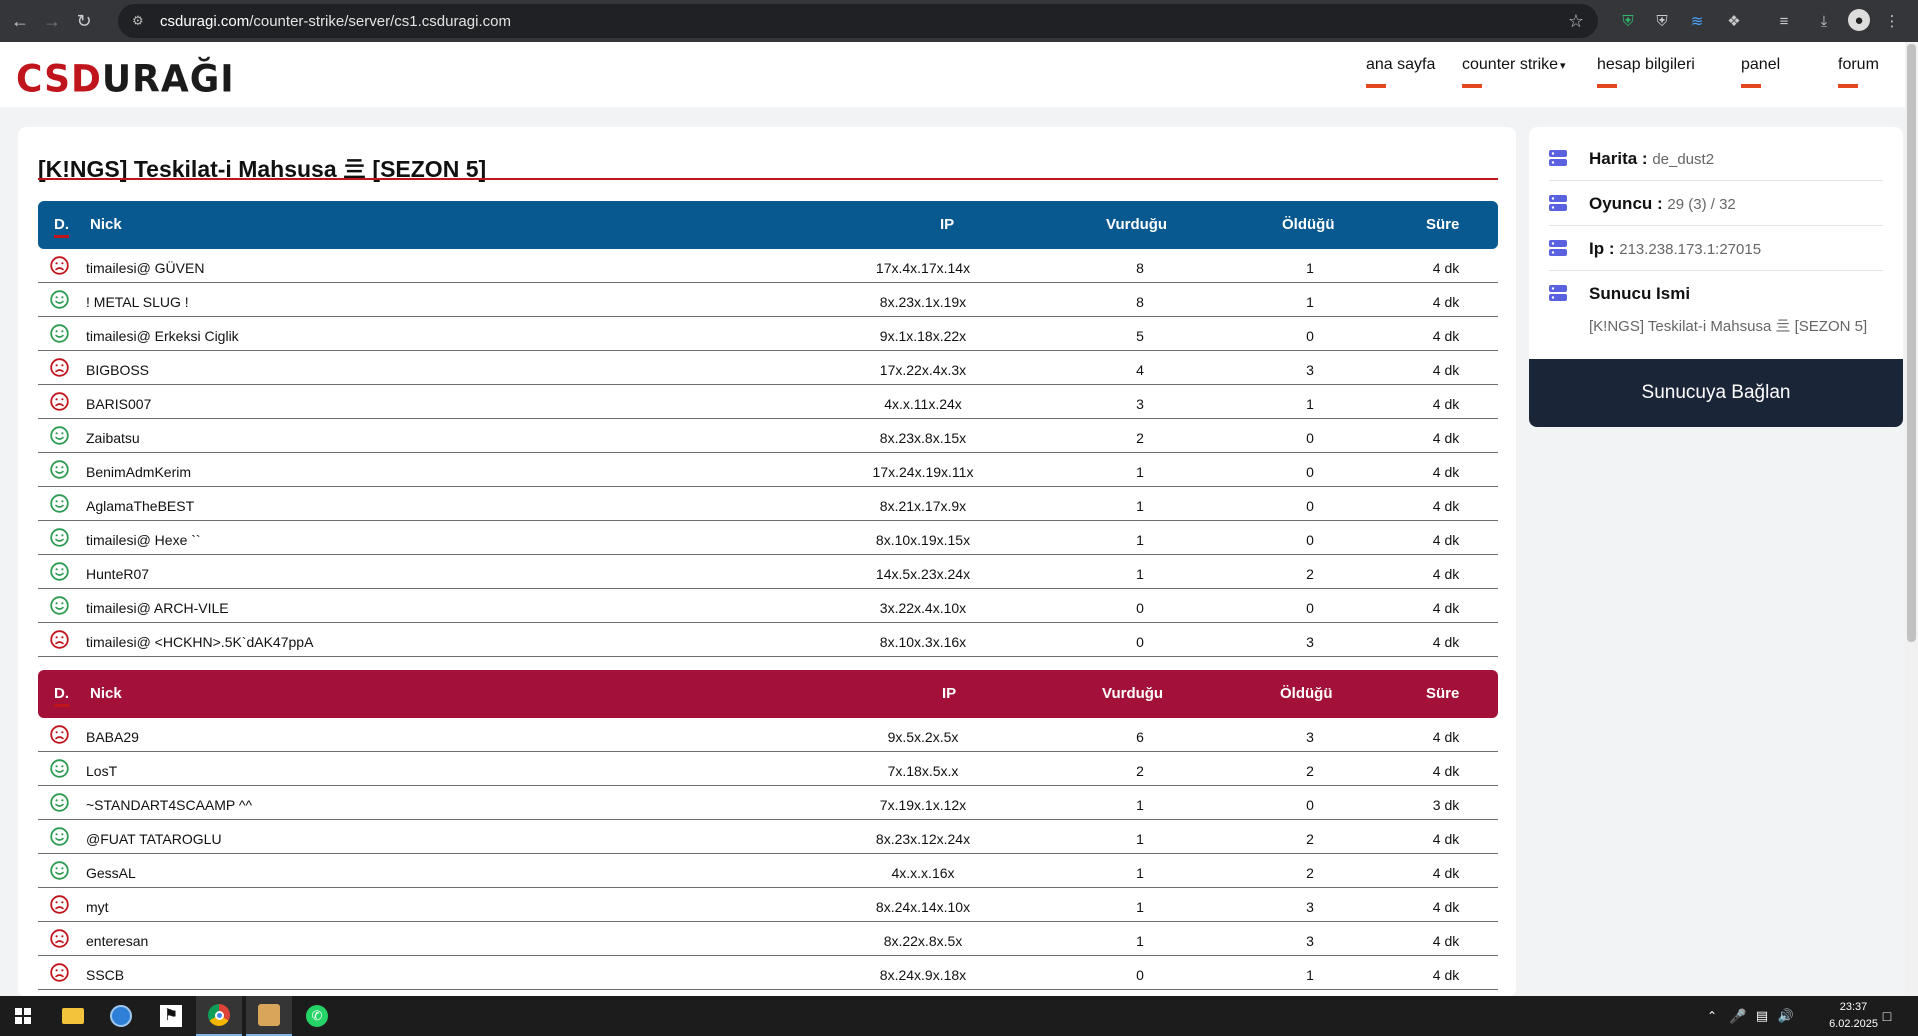  What do you see at coordinates (205, 21) in the screenshot?
I see `url-host: csduragi.com` at bounding box center [205, 21].